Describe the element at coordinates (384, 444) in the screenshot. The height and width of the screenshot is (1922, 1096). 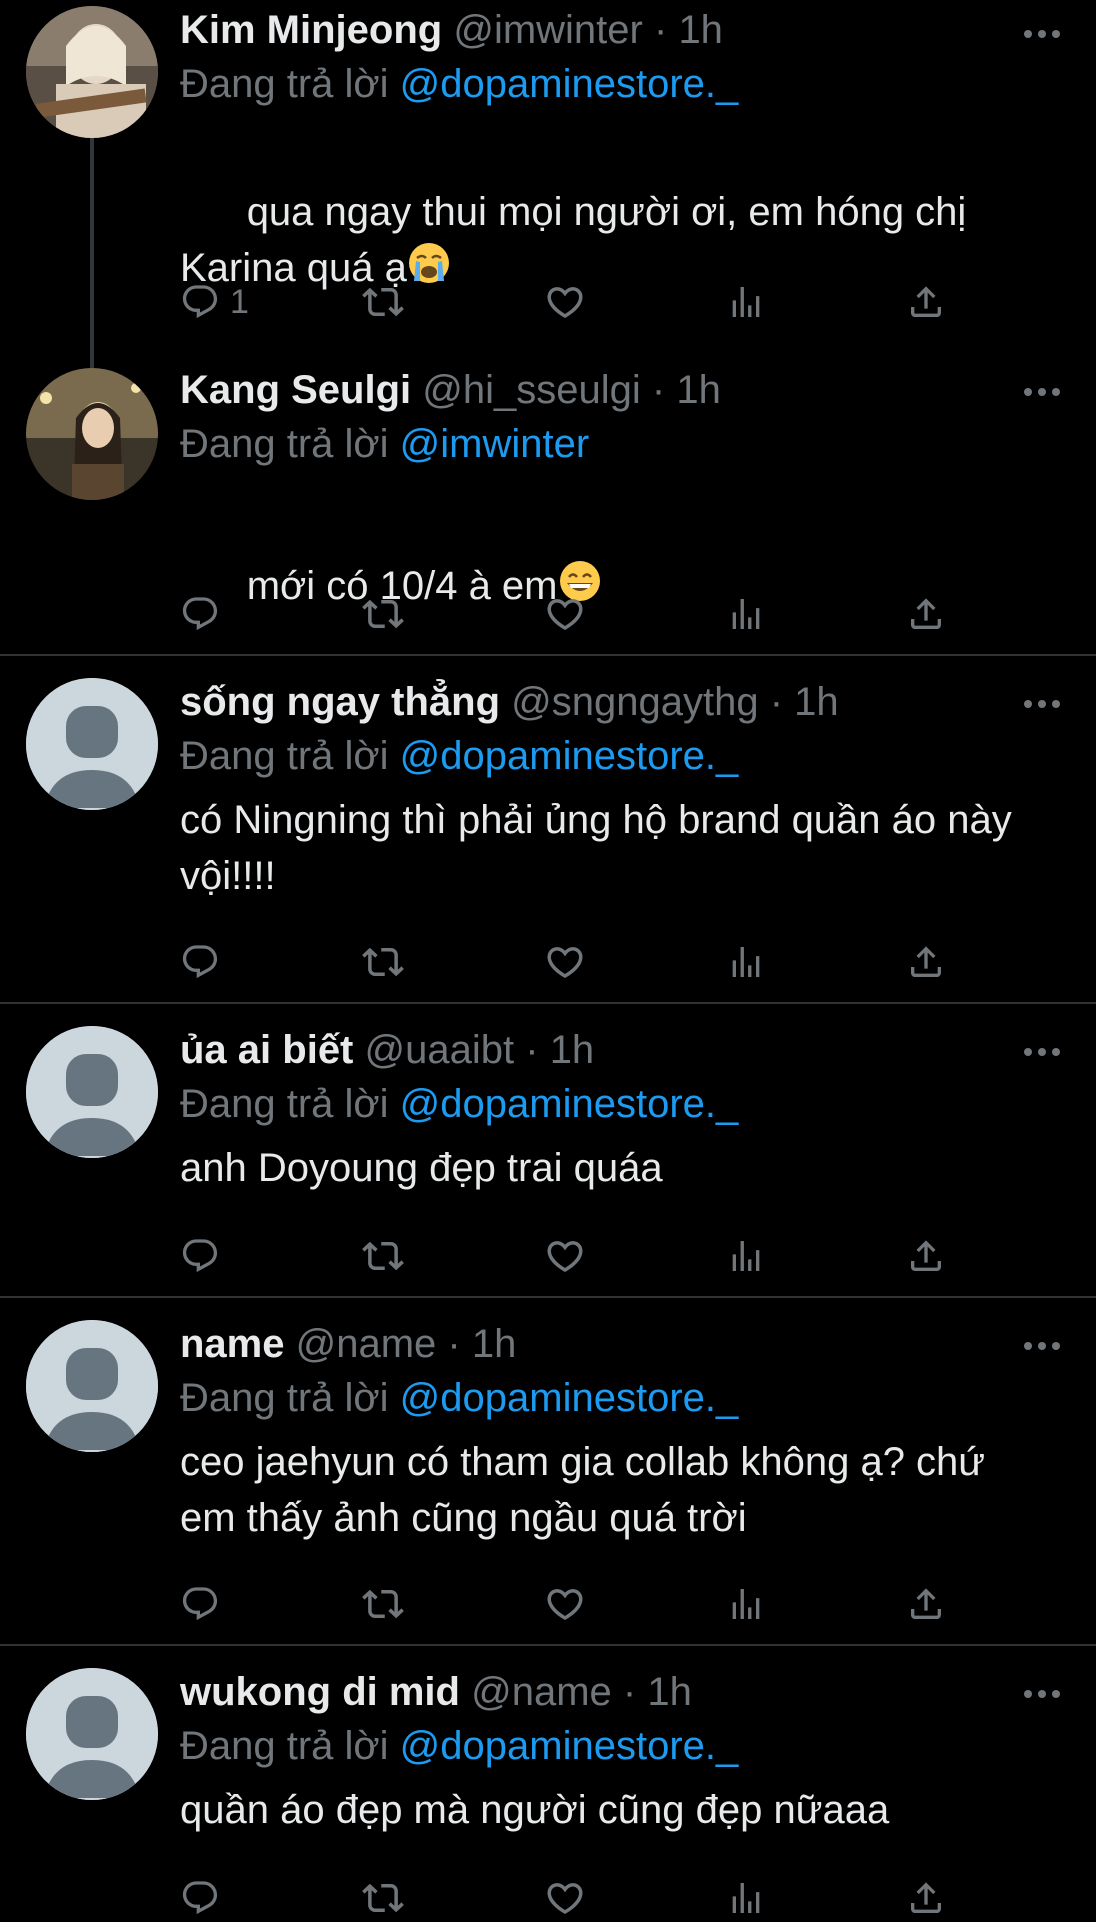
I see `replying-to: Đang trả lời @imwinter` at that location.